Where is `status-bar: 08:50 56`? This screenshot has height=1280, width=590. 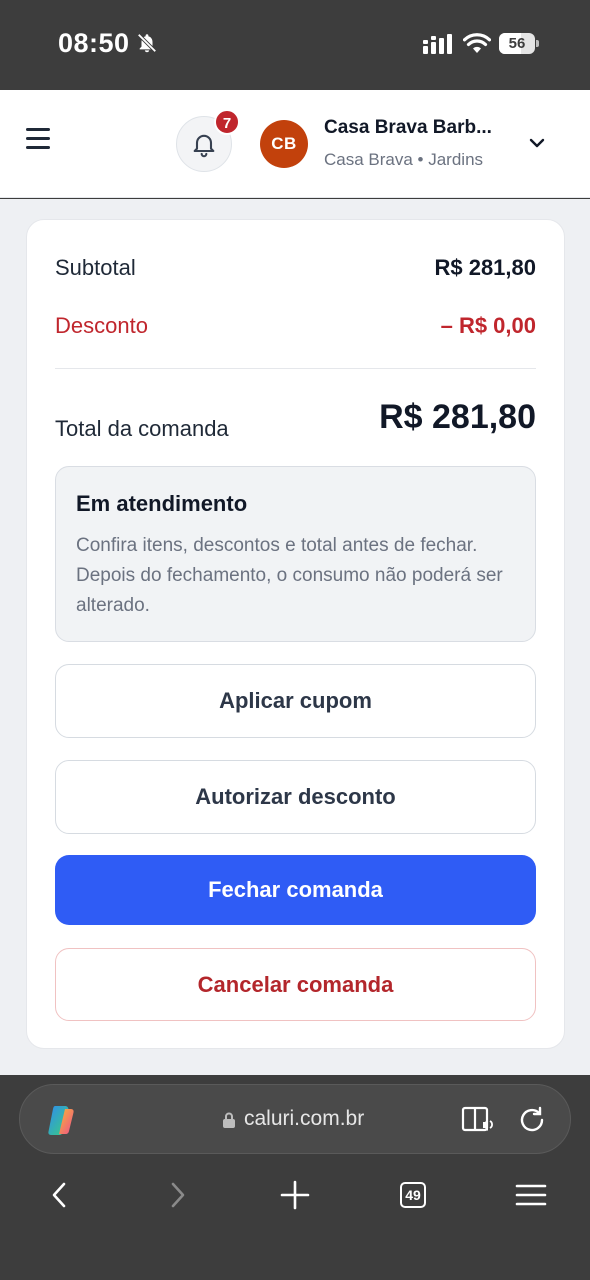
status-bar: 08:50 56 is located at coordinates (295, 45).